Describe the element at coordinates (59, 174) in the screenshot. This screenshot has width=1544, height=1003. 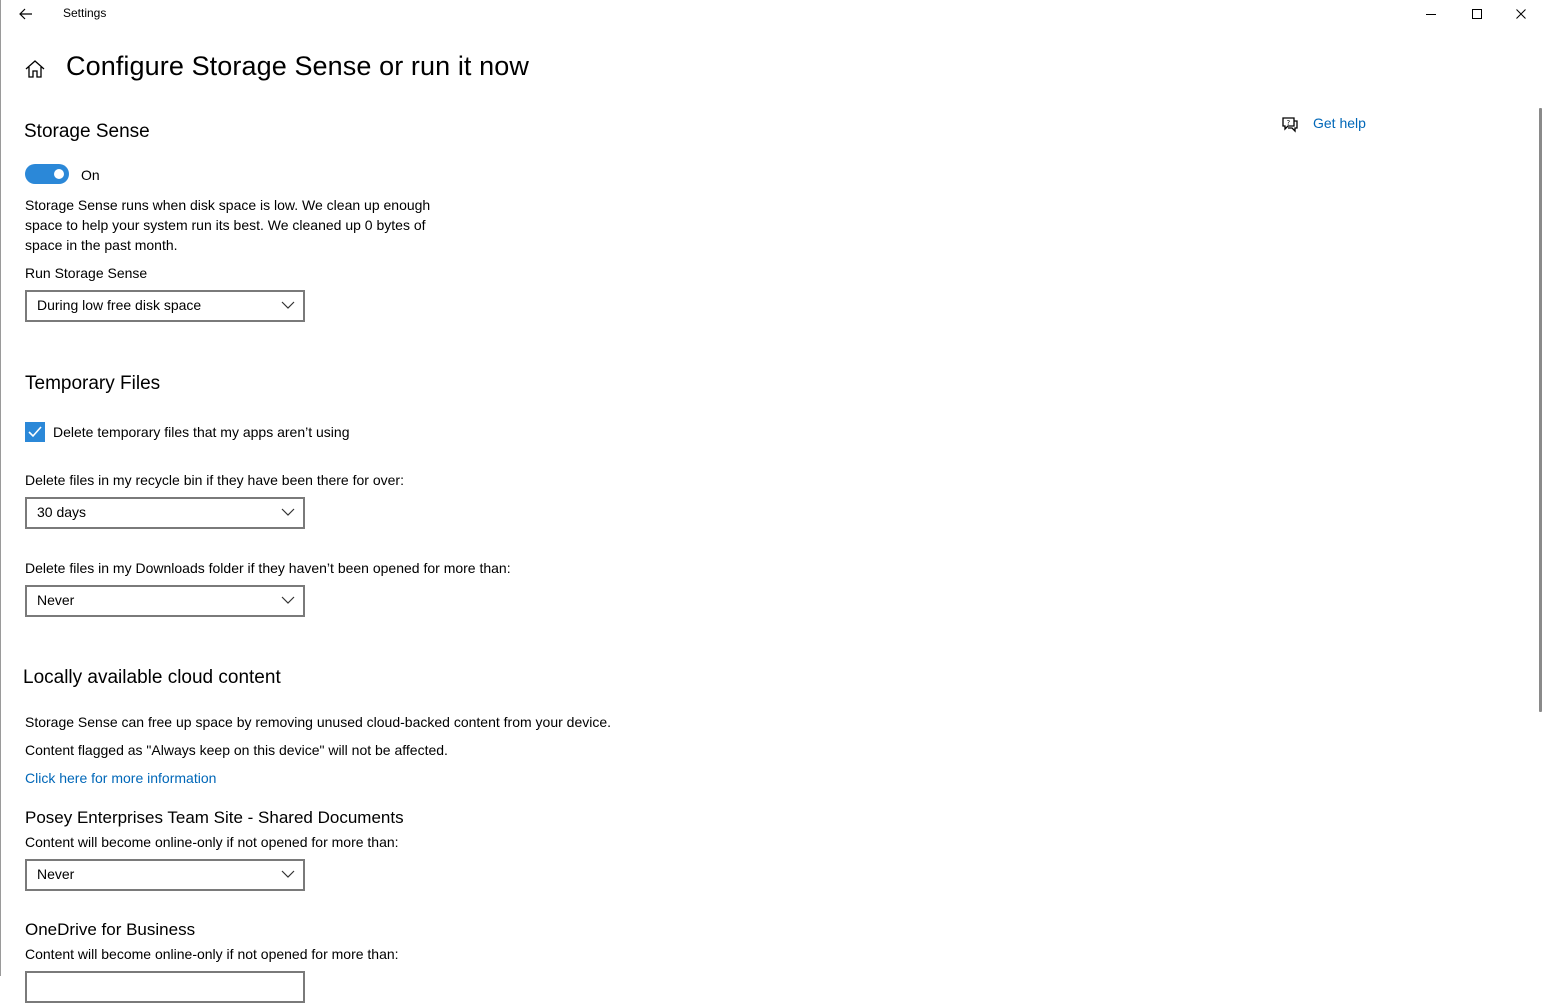
I see `toggle-knob` at that location.